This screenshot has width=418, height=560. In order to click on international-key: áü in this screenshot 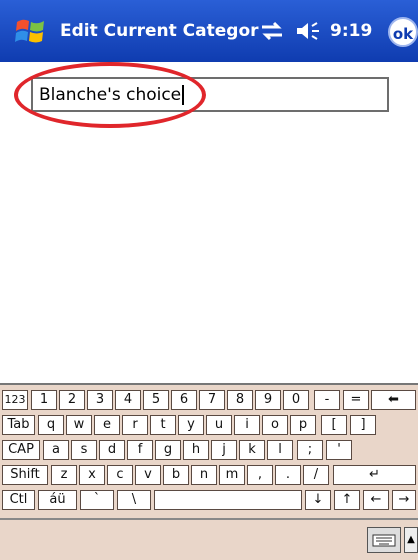, I will do `click(57, 500)`.